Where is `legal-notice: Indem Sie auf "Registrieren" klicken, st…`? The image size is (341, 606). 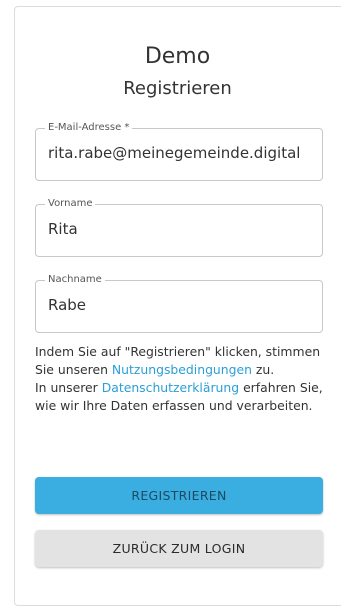 legal-notice: Indem Sie auf "Registrieren" klicken, st… is located at coordinates (185, 379).